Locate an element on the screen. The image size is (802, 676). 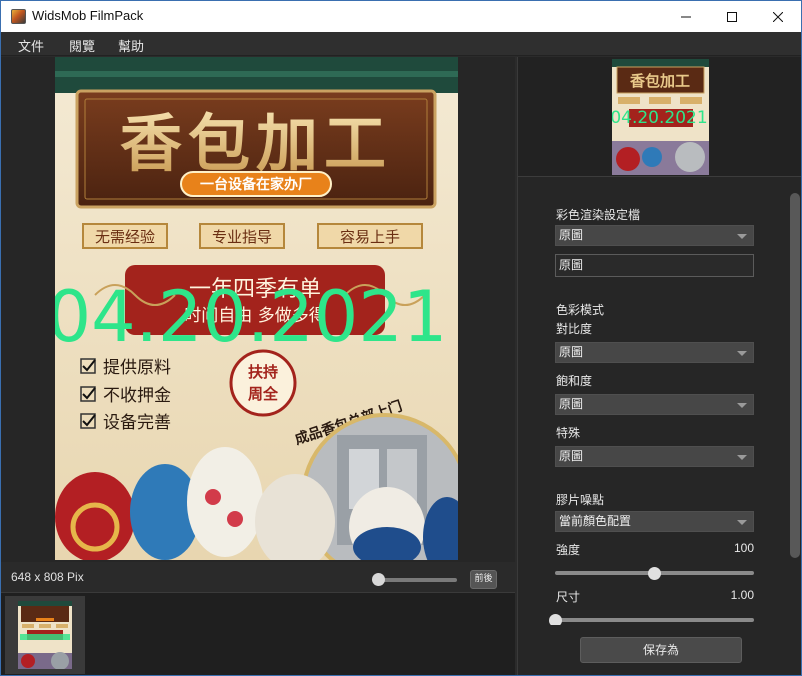
saturation-label: 飽和度 is located at coordinates (574, 380).